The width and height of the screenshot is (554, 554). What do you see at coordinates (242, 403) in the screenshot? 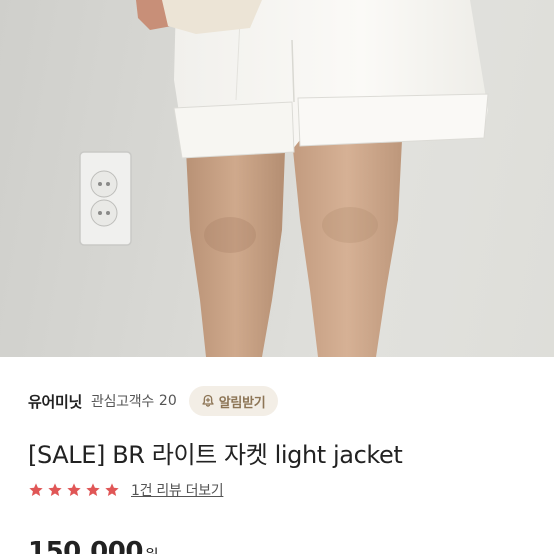
I see `alarm-button-label: 알림받기` at bounding box center [242, 403].